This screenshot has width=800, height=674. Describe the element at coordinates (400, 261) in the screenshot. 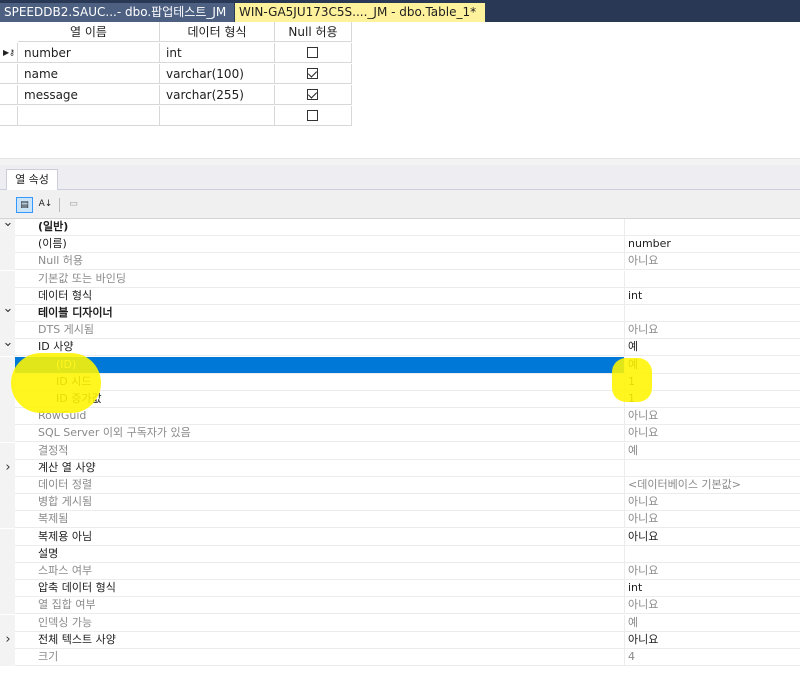

I see `property-row: Null 허용아니요` at that location.